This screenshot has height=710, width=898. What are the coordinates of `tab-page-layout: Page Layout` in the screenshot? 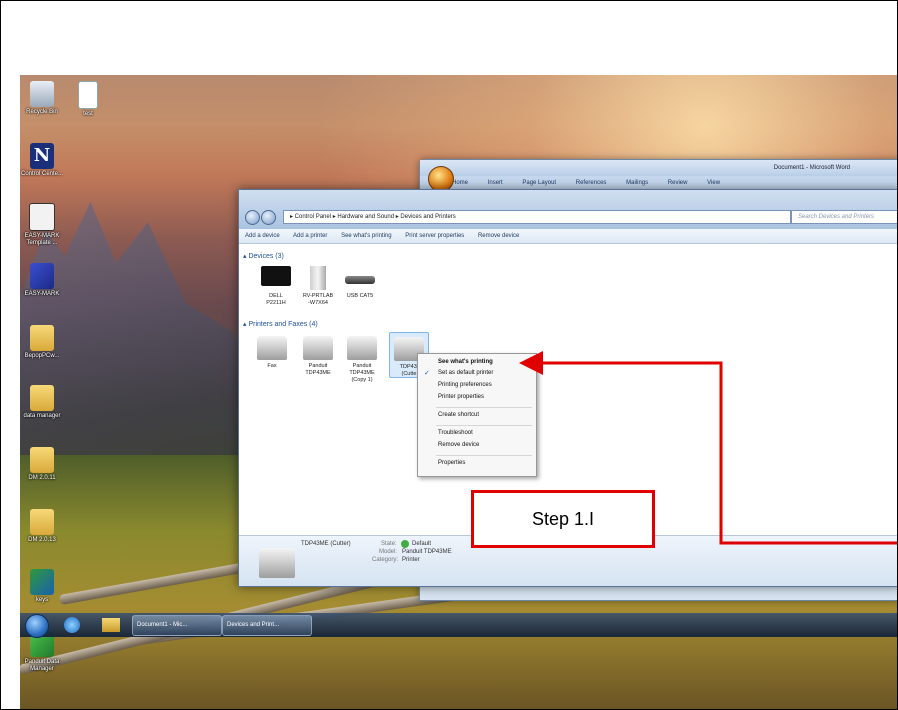 It's located at (539, 183).